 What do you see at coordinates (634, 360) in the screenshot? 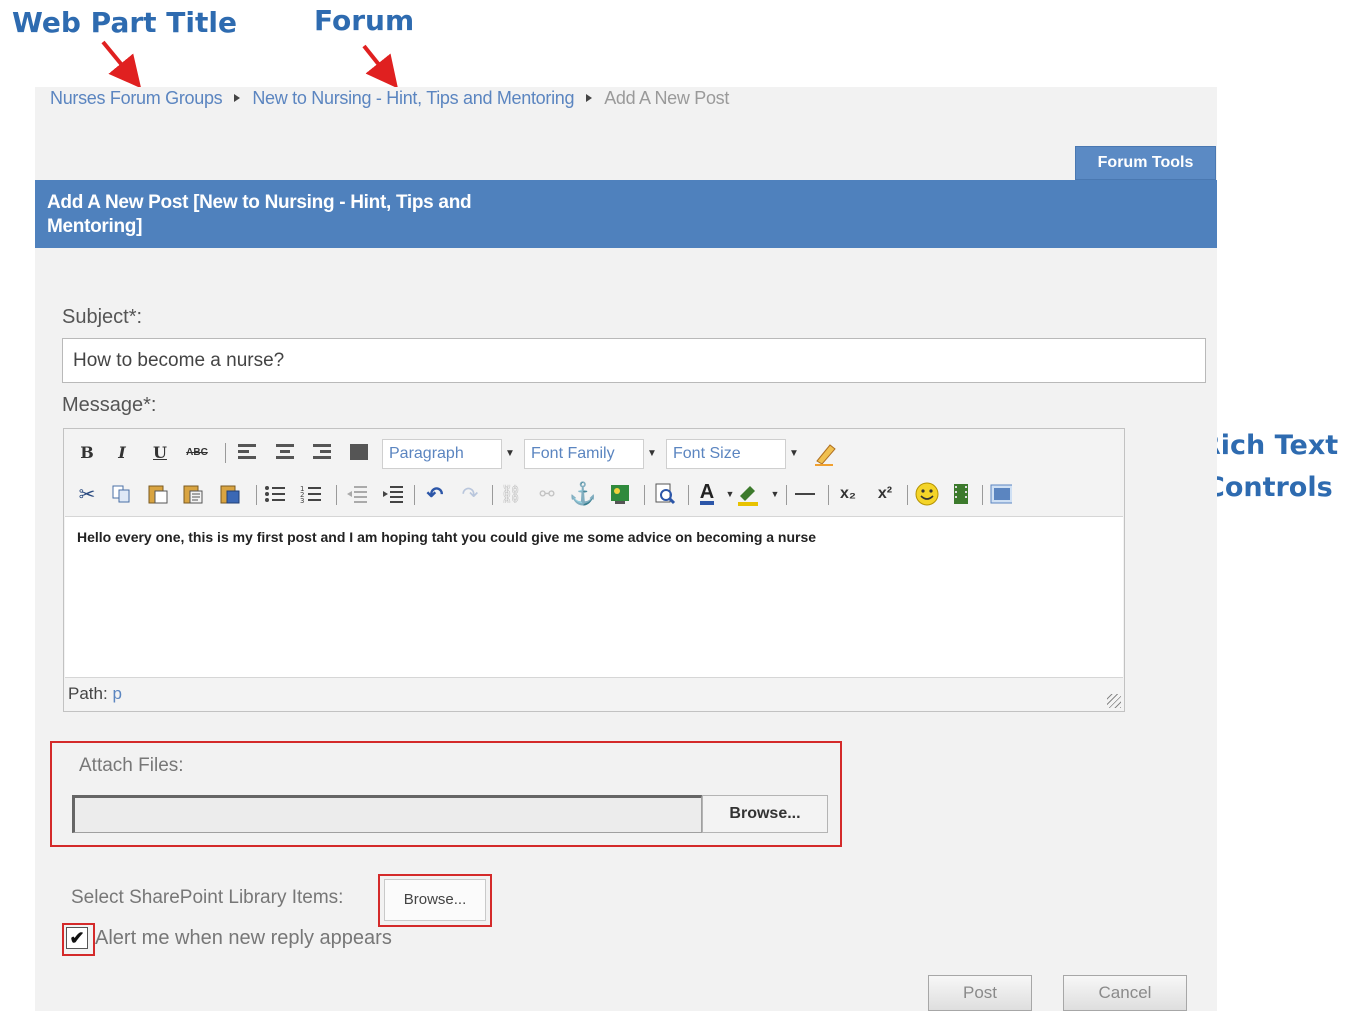
I see `subject-input: How to become a nurse?` at bounding box center [634, 360].